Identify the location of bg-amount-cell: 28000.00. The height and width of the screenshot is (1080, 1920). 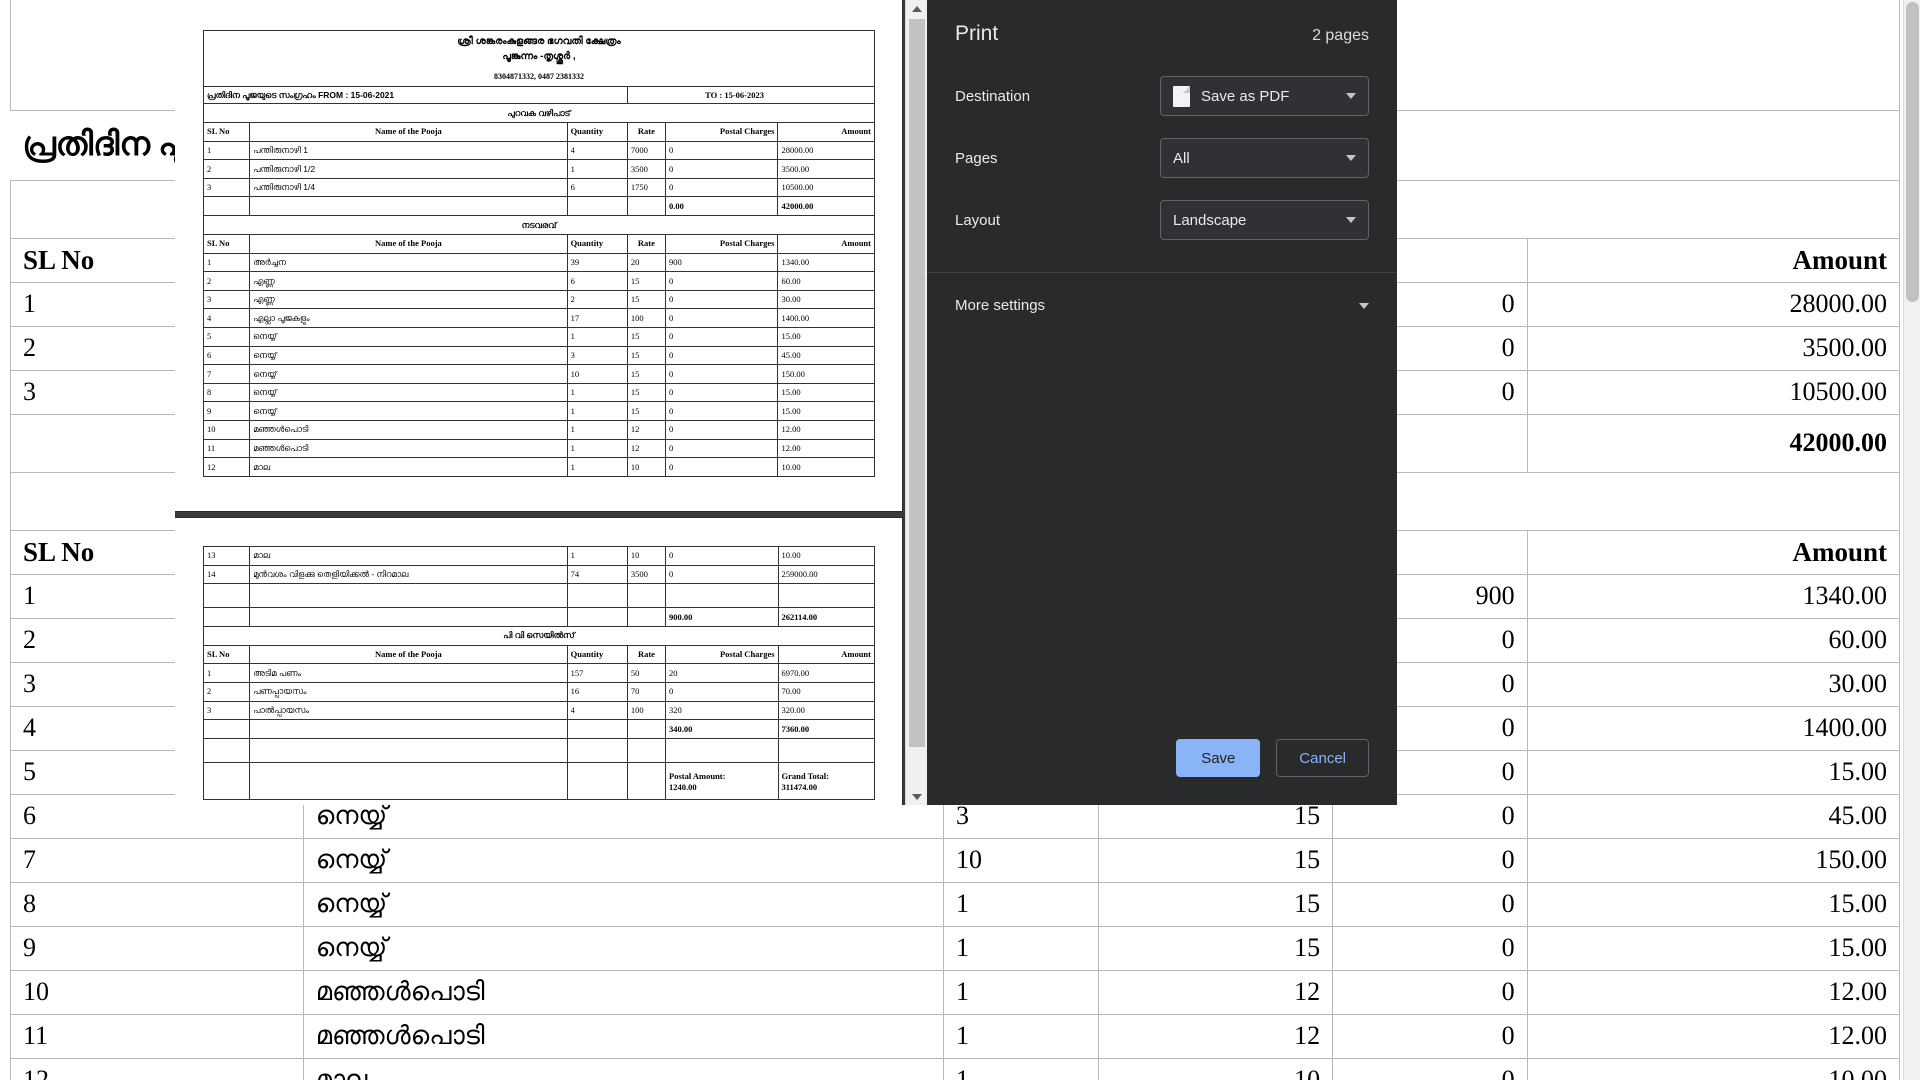
(1713, 304).